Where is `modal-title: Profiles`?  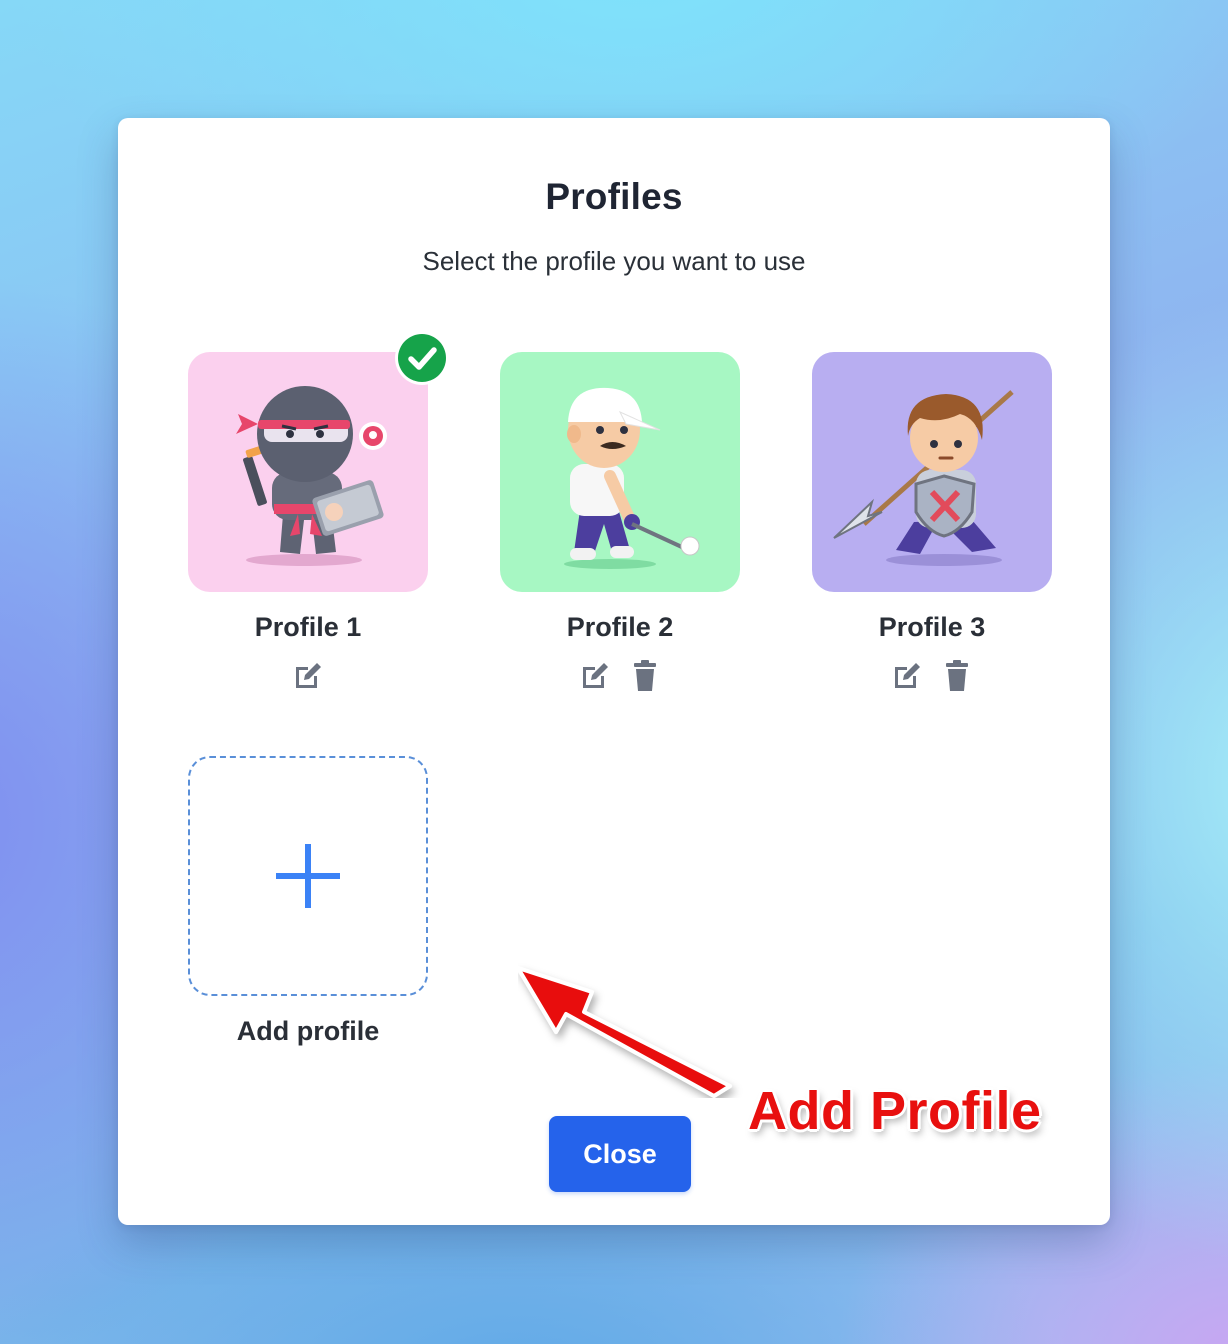
modal-title: Profiles is located at coordinates (614, 196).